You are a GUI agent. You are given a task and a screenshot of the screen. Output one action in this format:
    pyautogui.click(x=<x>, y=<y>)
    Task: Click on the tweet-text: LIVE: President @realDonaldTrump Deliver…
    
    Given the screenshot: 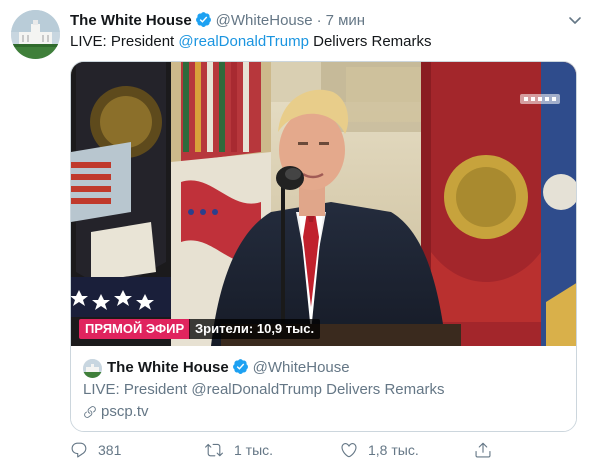 What is the action you would take?
    pyautogui.click(x=251, y=42)
    